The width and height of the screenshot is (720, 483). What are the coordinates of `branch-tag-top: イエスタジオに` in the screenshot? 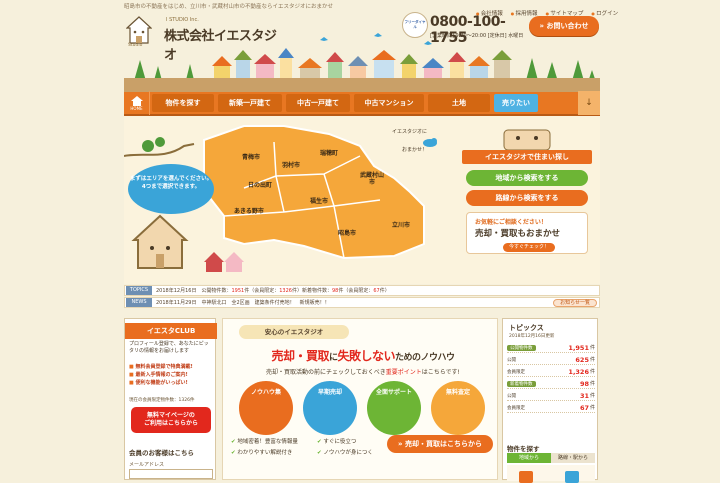 It's located at (409, 132).